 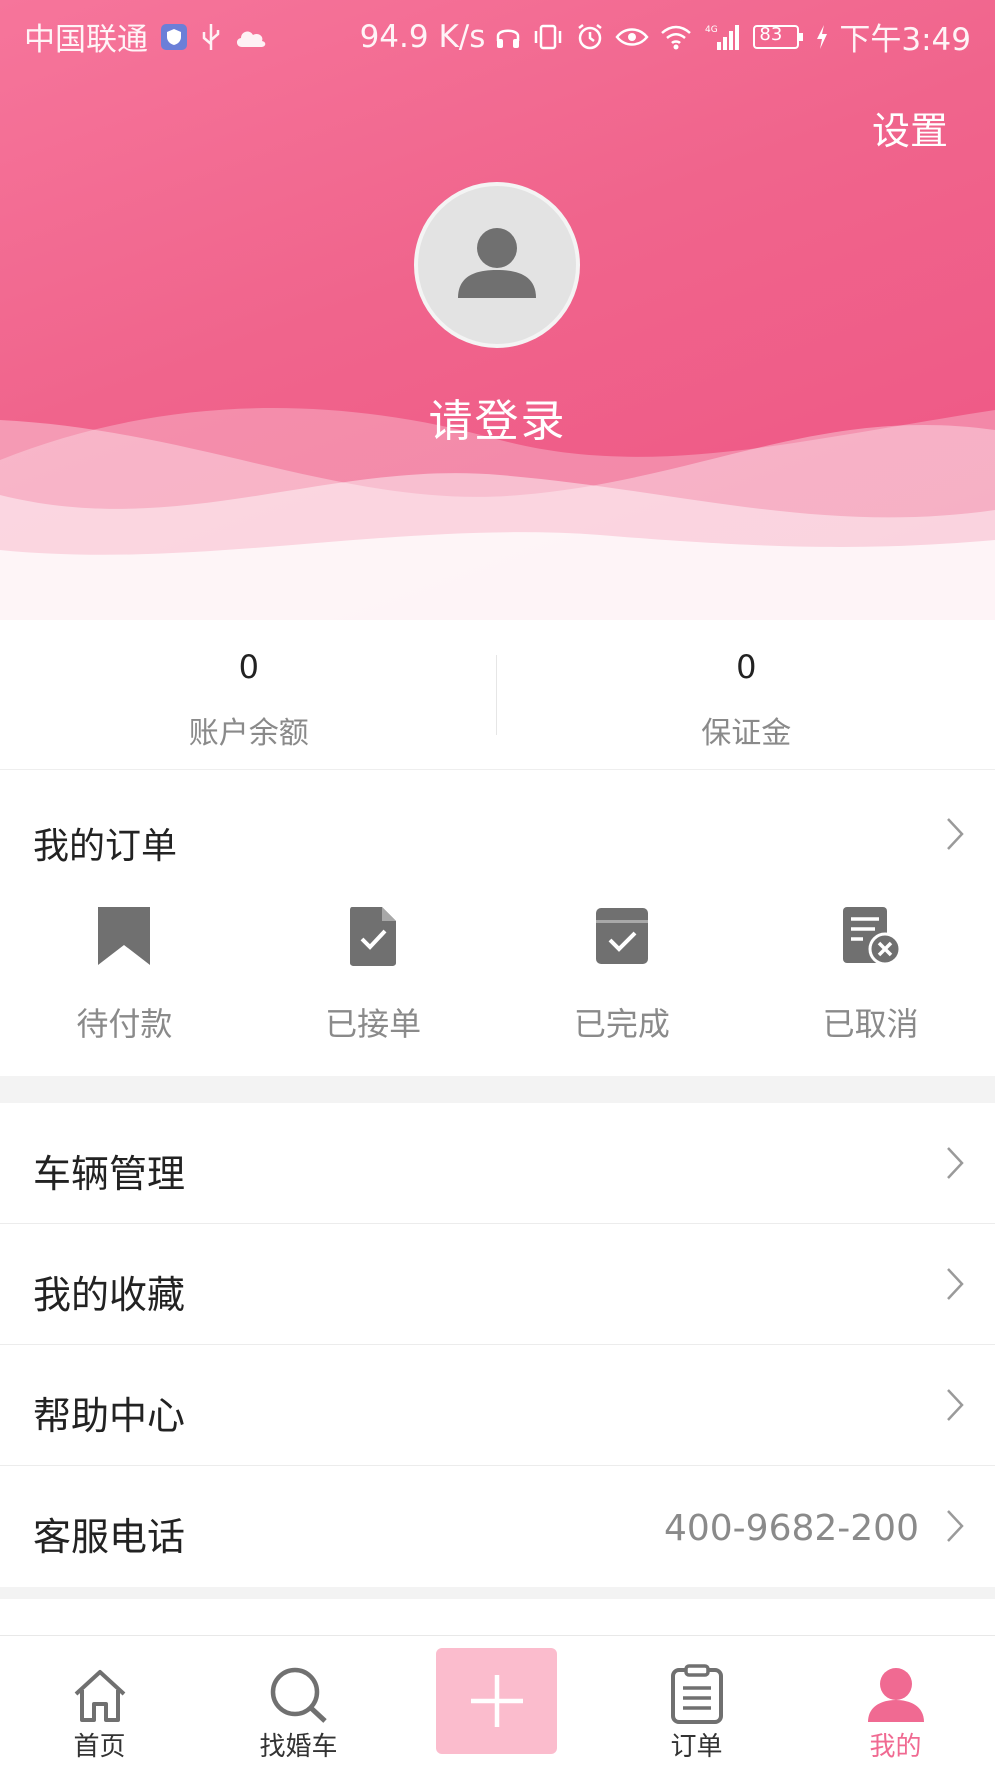 What do you see at coordinates (497, 1526) in the screenshot?
I see `menu-customer-service: 客服电话 400-9682-200` at bounding box center [497, 1526].